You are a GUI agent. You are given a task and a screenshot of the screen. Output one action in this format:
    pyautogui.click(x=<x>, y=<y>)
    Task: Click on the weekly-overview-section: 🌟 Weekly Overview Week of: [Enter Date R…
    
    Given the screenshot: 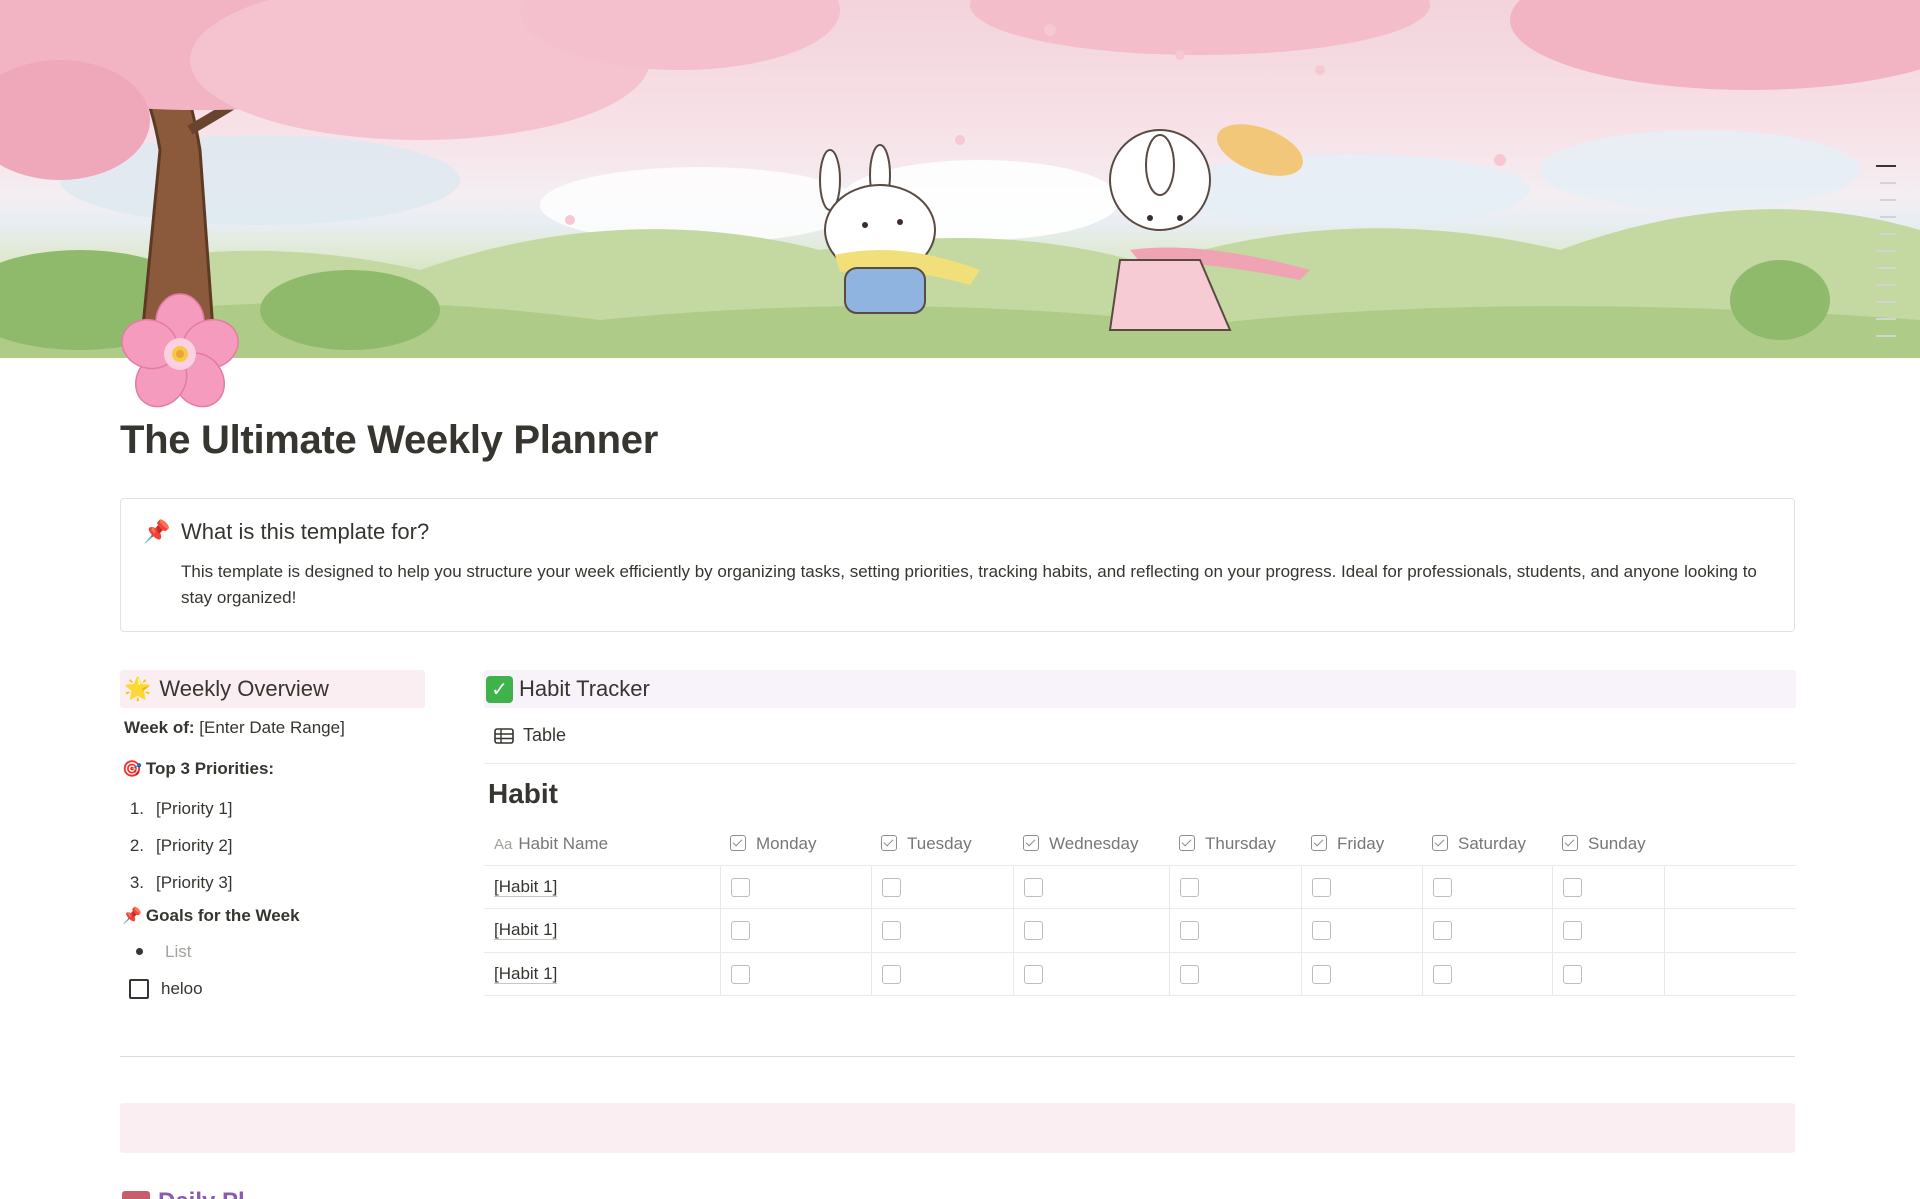 What is the action you would take?
    pyautogui.click(x=272, y=838)
    